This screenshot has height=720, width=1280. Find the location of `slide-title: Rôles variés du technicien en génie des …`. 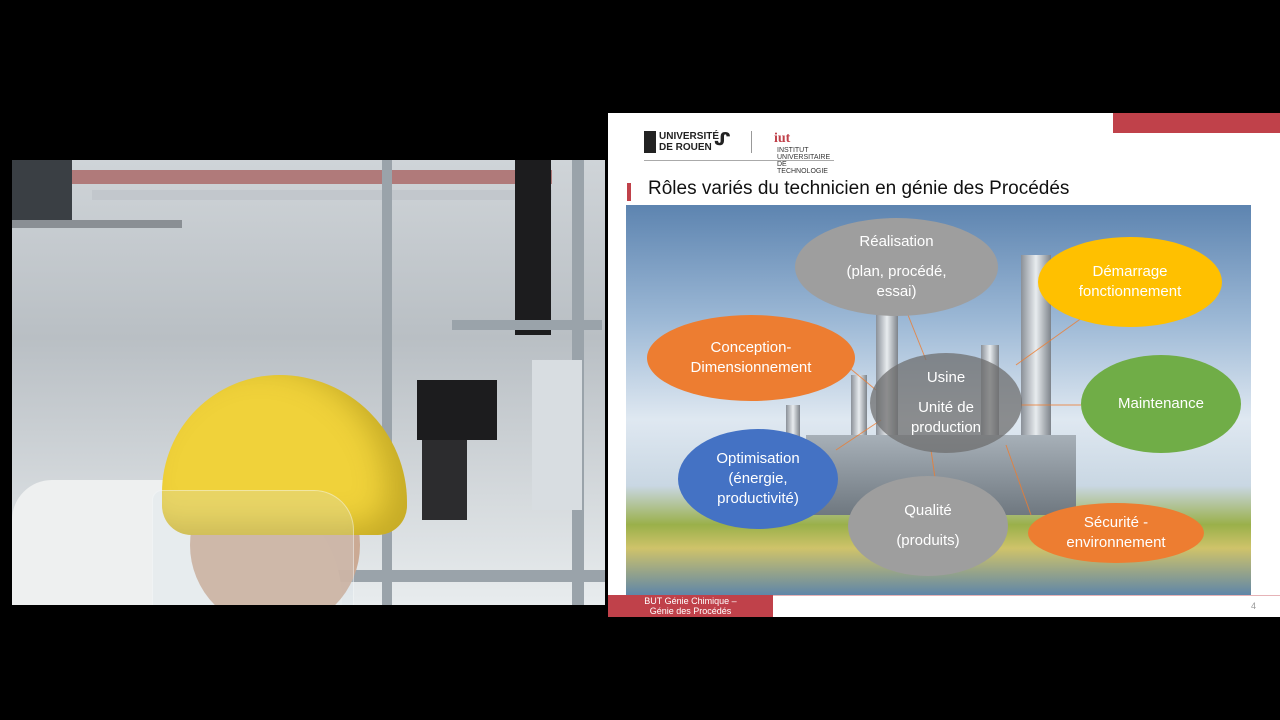

slide-title: Rôles variés du technicien en génie des … is located at coordinates (859, 188).